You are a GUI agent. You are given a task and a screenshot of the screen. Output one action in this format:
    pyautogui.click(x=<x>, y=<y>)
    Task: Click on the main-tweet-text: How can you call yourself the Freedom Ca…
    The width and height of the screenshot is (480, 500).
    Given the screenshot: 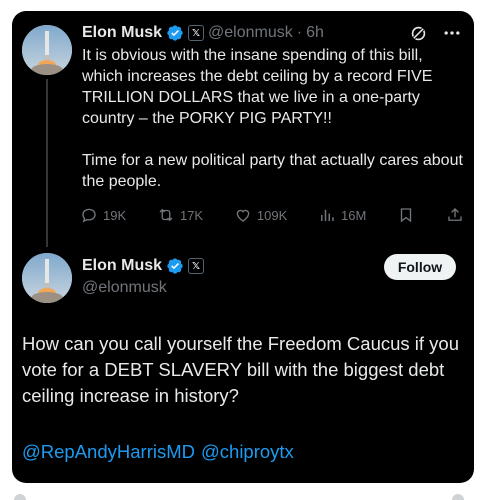 What is the action you would take?
    pyautogui.click(x=241, y=369)
    